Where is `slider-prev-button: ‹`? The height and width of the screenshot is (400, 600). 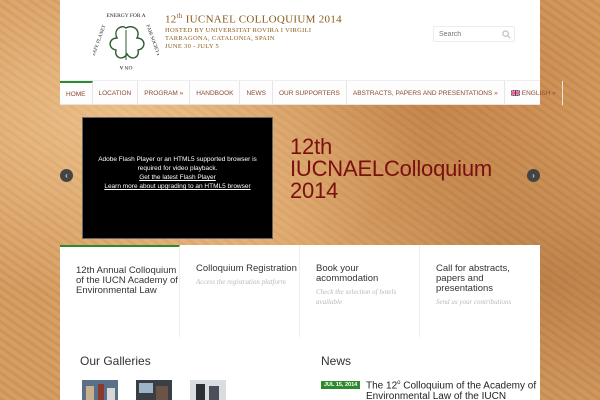
slider-prev-button: ‹ is located at coordinates (66, 175).